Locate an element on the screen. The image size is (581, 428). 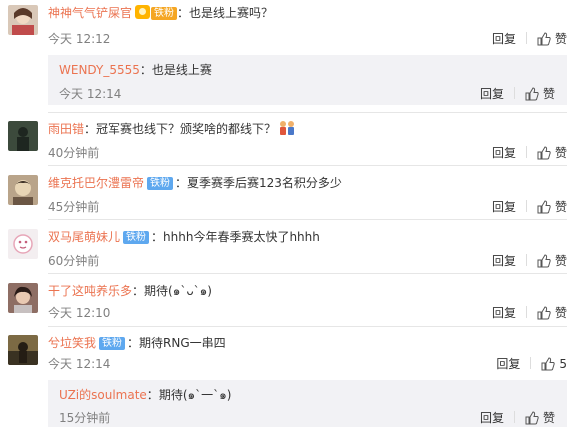
reply-box: WENDY_5555：也是线上赛 今天 12:14 回复 赞 is located at coordinates (307, 80).